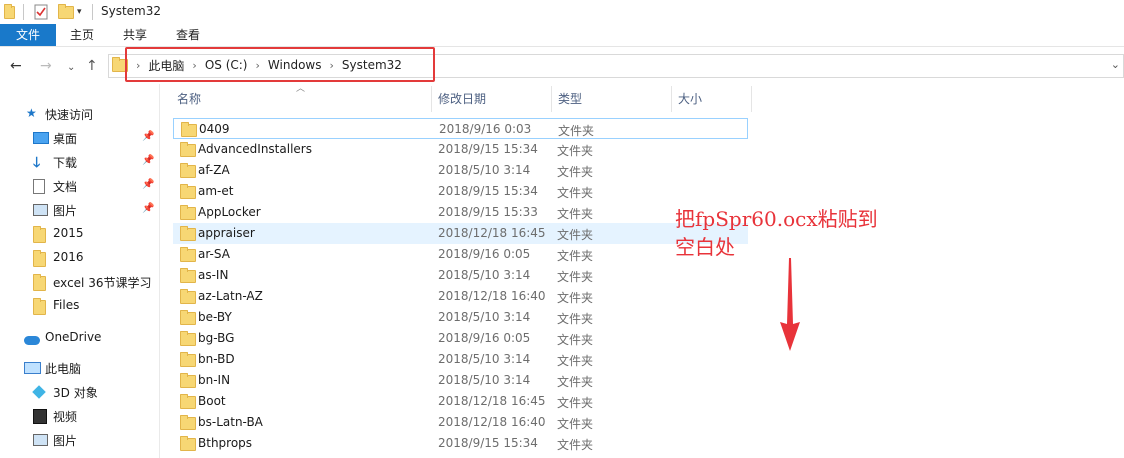  What do you see at coordinates (28, 35) in the screenshot?
I see `tab-file: 文件` at bounding box center [28, 35].